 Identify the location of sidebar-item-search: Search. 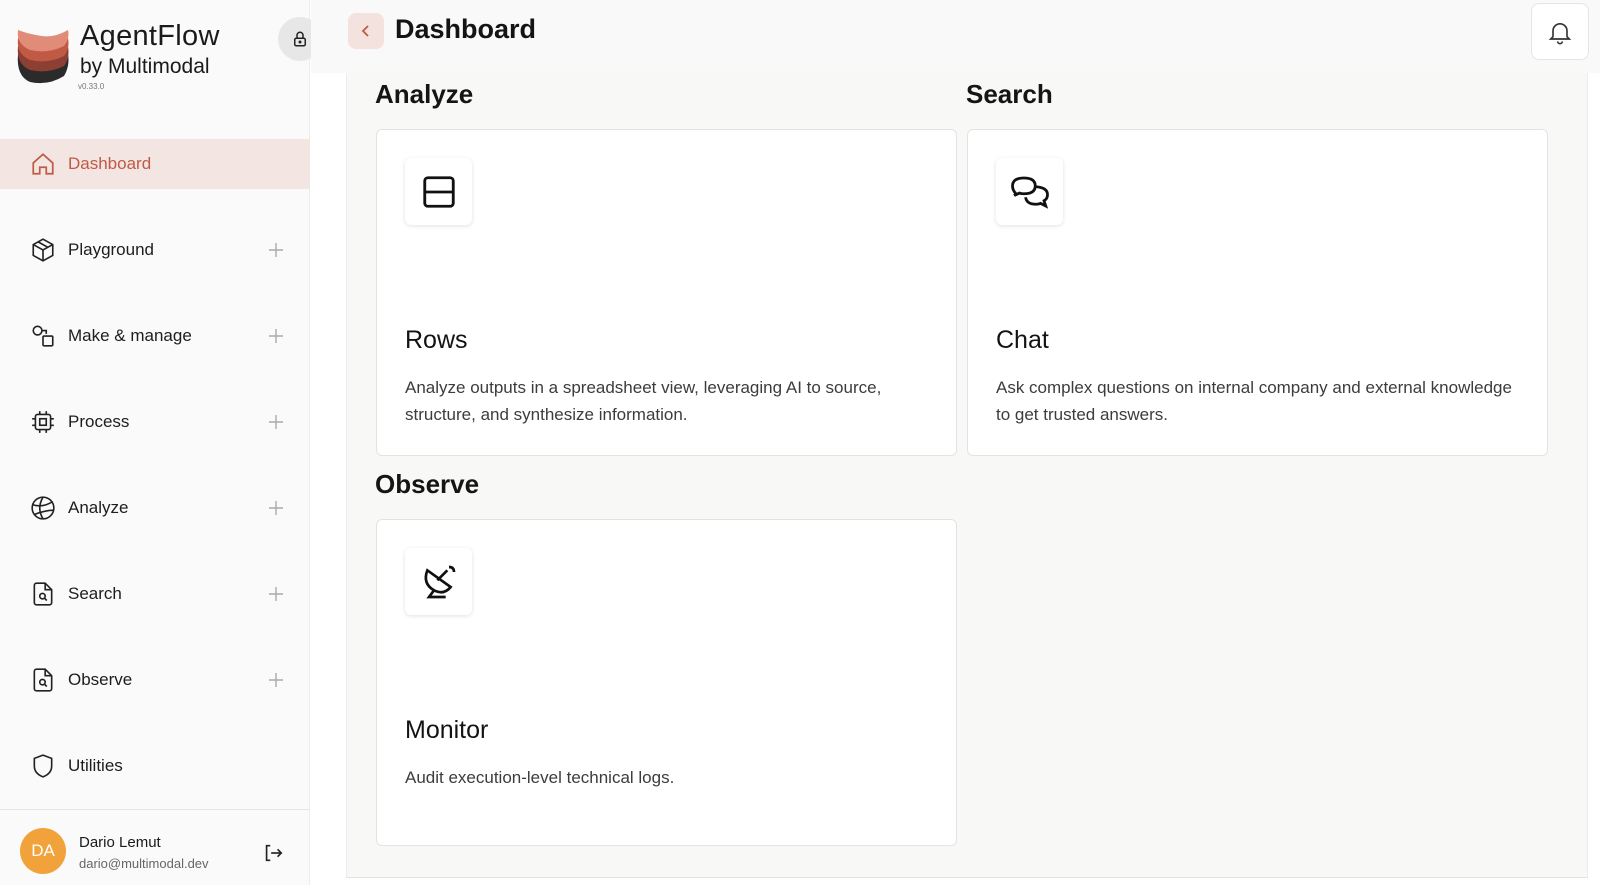
(155, 594).